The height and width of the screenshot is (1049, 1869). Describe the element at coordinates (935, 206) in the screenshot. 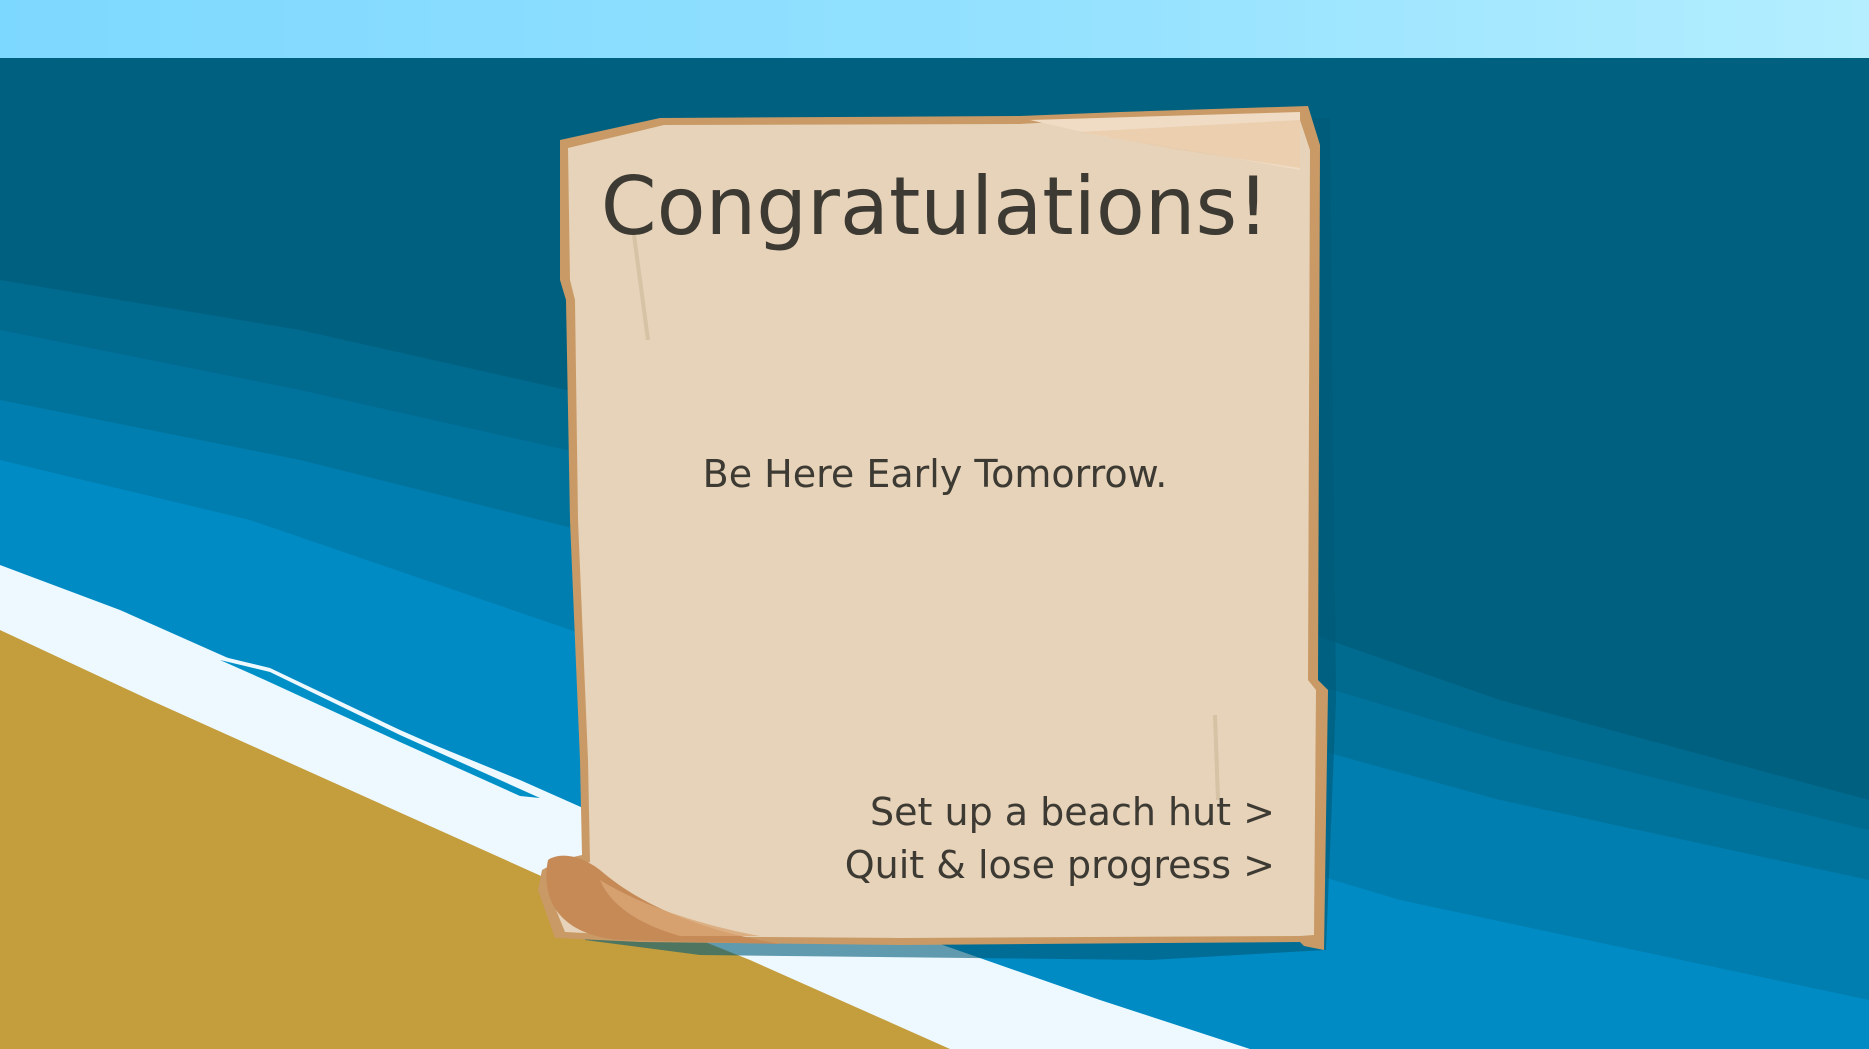

I see `dialog-title: Congratulations!` at that location.